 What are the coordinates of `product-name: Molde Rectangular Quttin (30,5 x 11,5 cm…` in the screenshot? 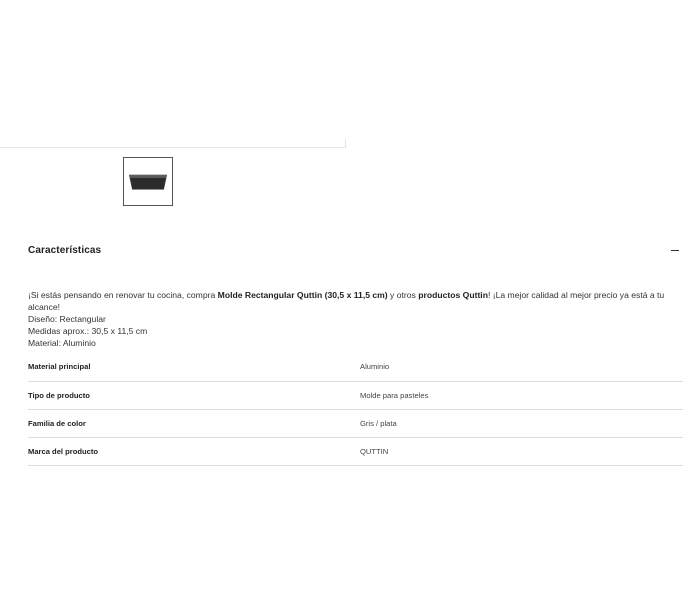 It's located at (302, 295).